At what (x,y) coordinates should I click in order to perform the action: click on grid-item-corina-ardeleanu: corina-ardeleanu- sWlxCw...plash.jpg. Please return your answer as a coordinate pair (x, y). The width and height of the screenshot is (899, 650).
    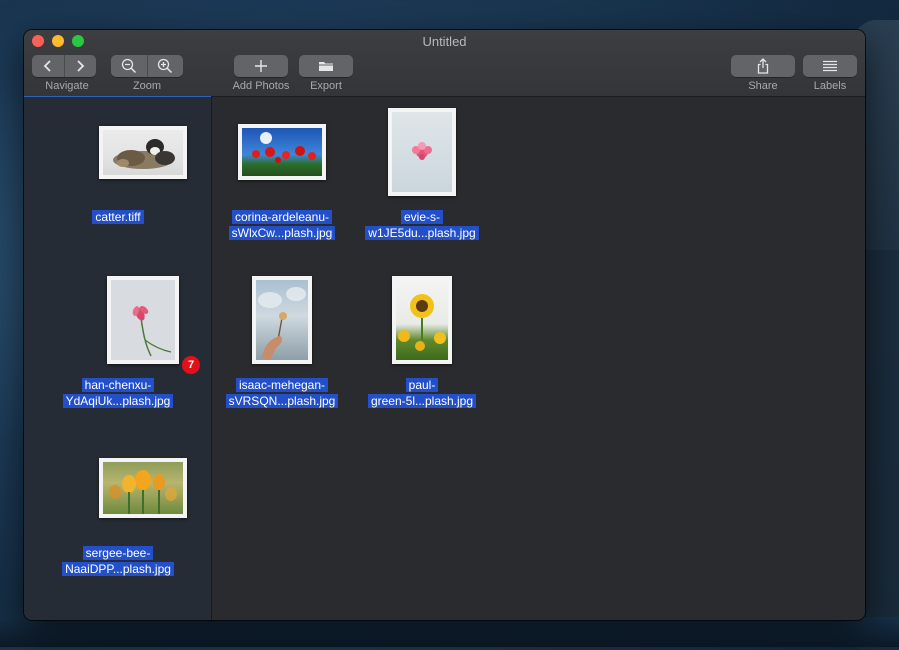
    Looking at the image, I should click on (282, 177).